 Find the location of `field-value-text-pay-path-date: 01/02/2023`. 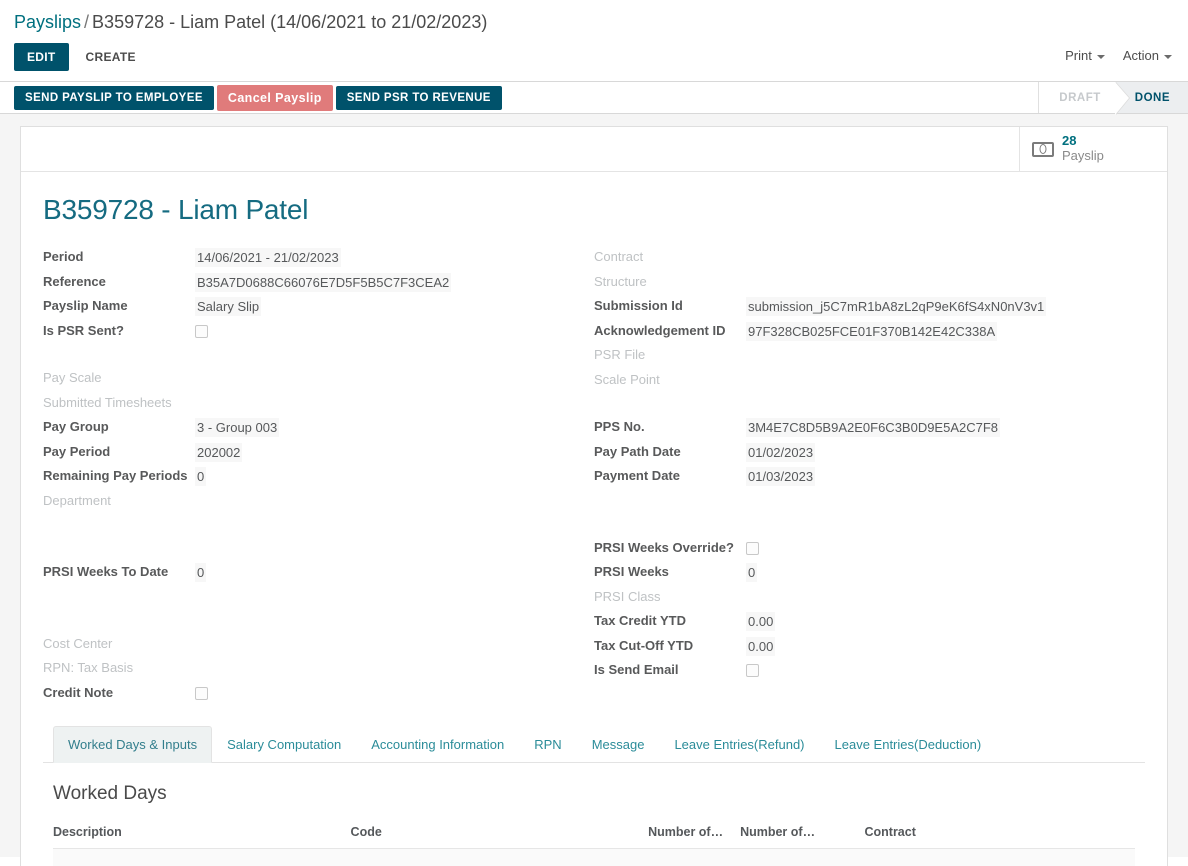

field-value-text-pay-path-date: 01/02/2023 is located at coordinates (781, 452).